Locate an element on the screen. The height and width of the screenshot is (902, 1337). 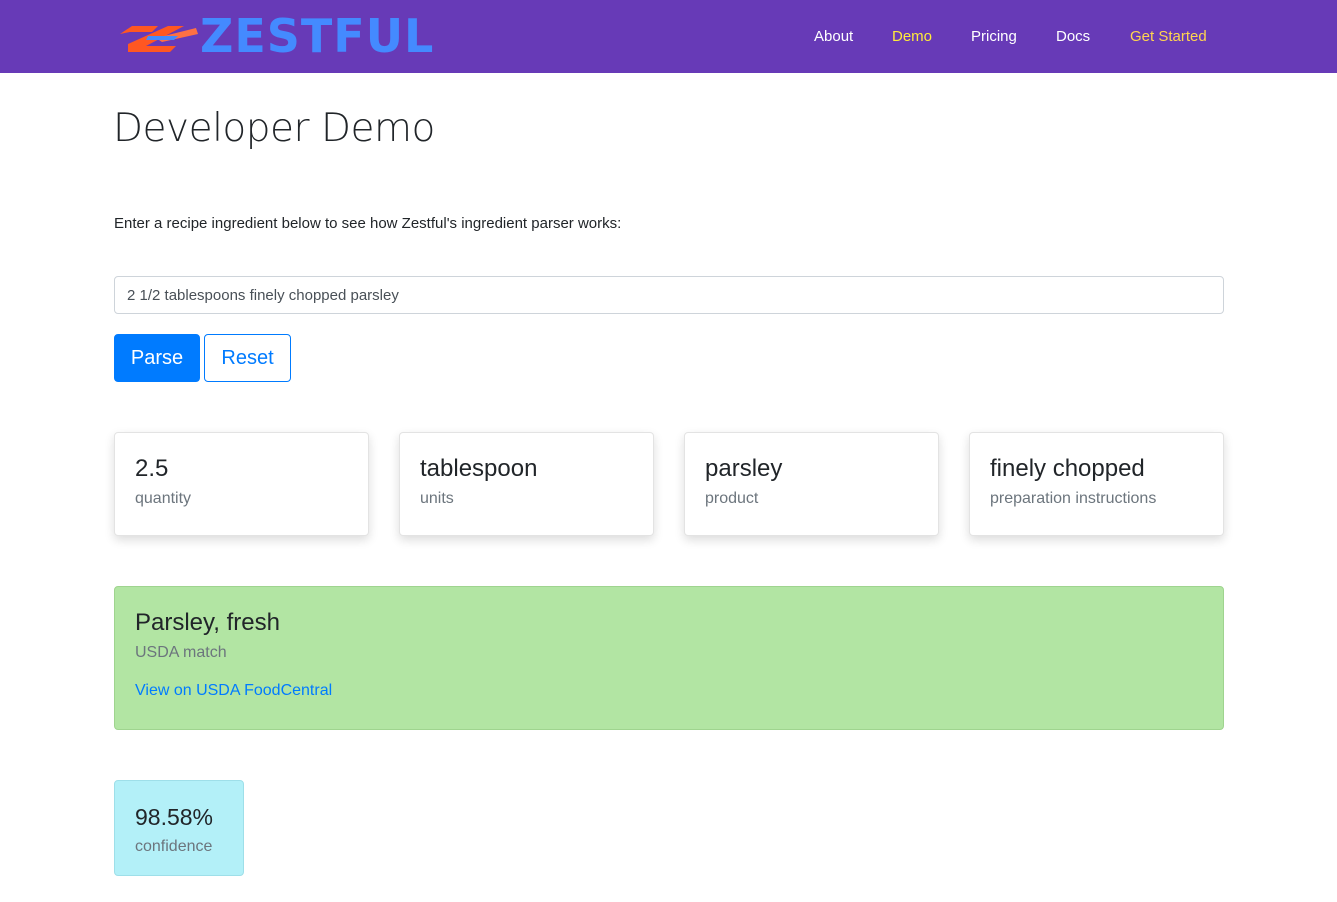
product-label: product is located at coordinates (732, 498).